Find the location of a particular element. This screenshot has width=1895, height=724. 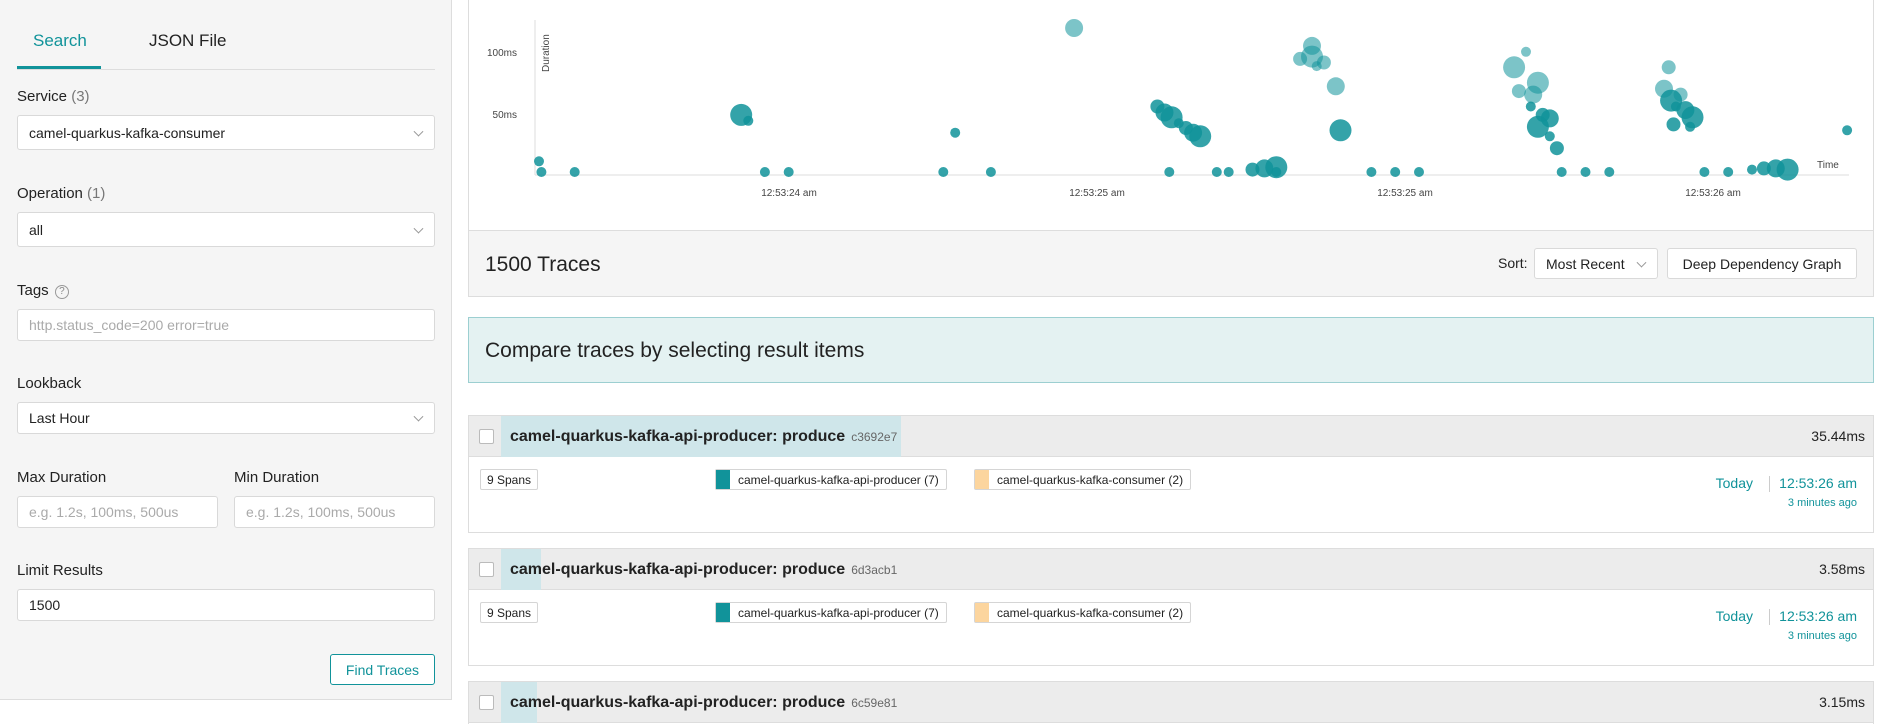

tags-input: http.status_code=200 error=true is located at coordinates (226, 325).